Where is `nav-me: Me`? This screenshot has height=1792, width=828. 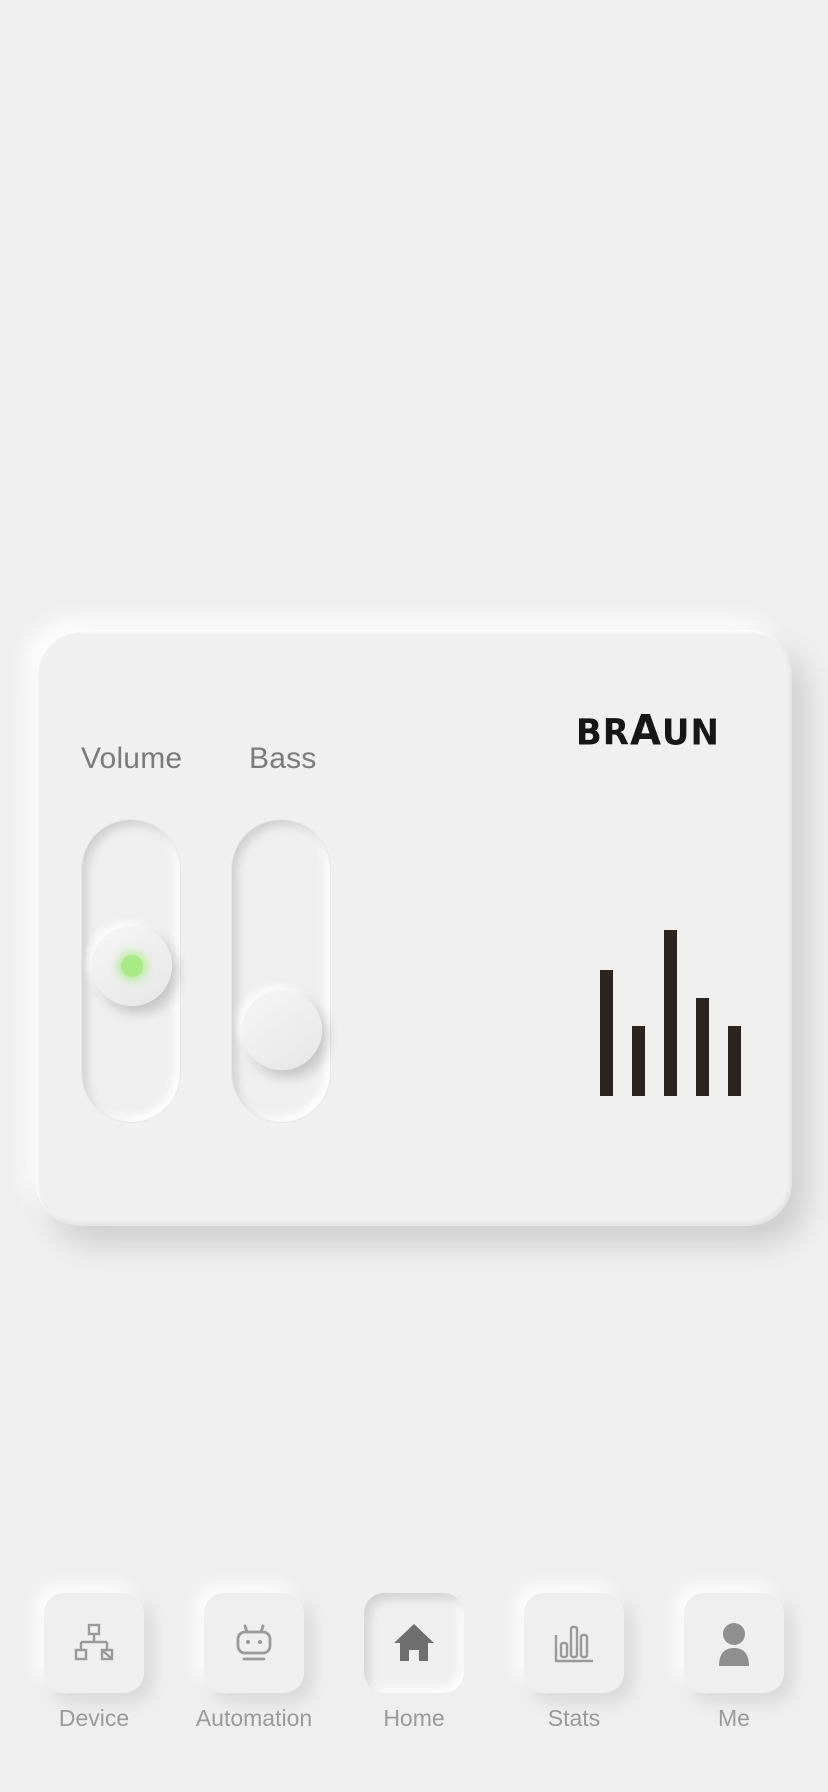 nav-me: Me is located at coordinates (734, 1662).